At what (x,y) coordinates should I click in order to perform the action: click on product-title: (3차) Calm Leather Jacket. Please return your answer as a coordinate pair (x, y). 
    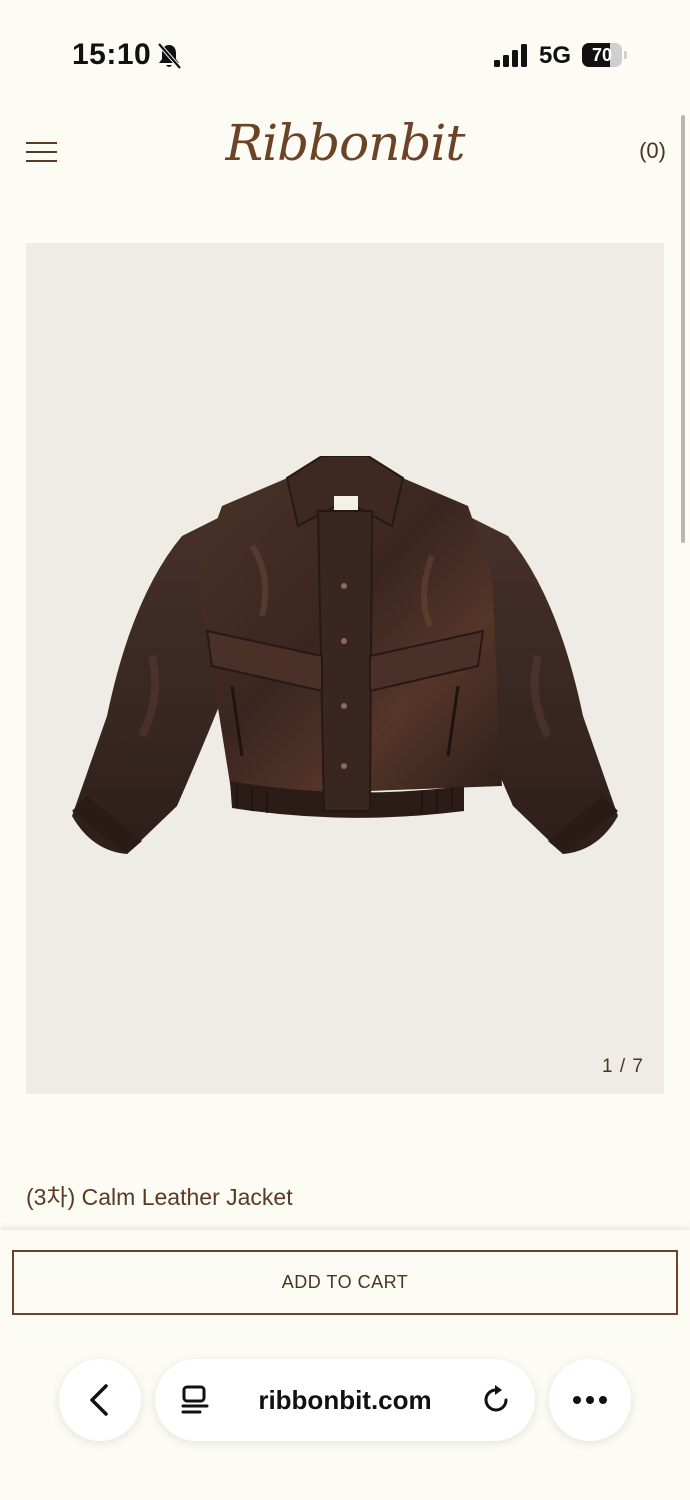
    Looking at the image, I should click on (159, 1197).